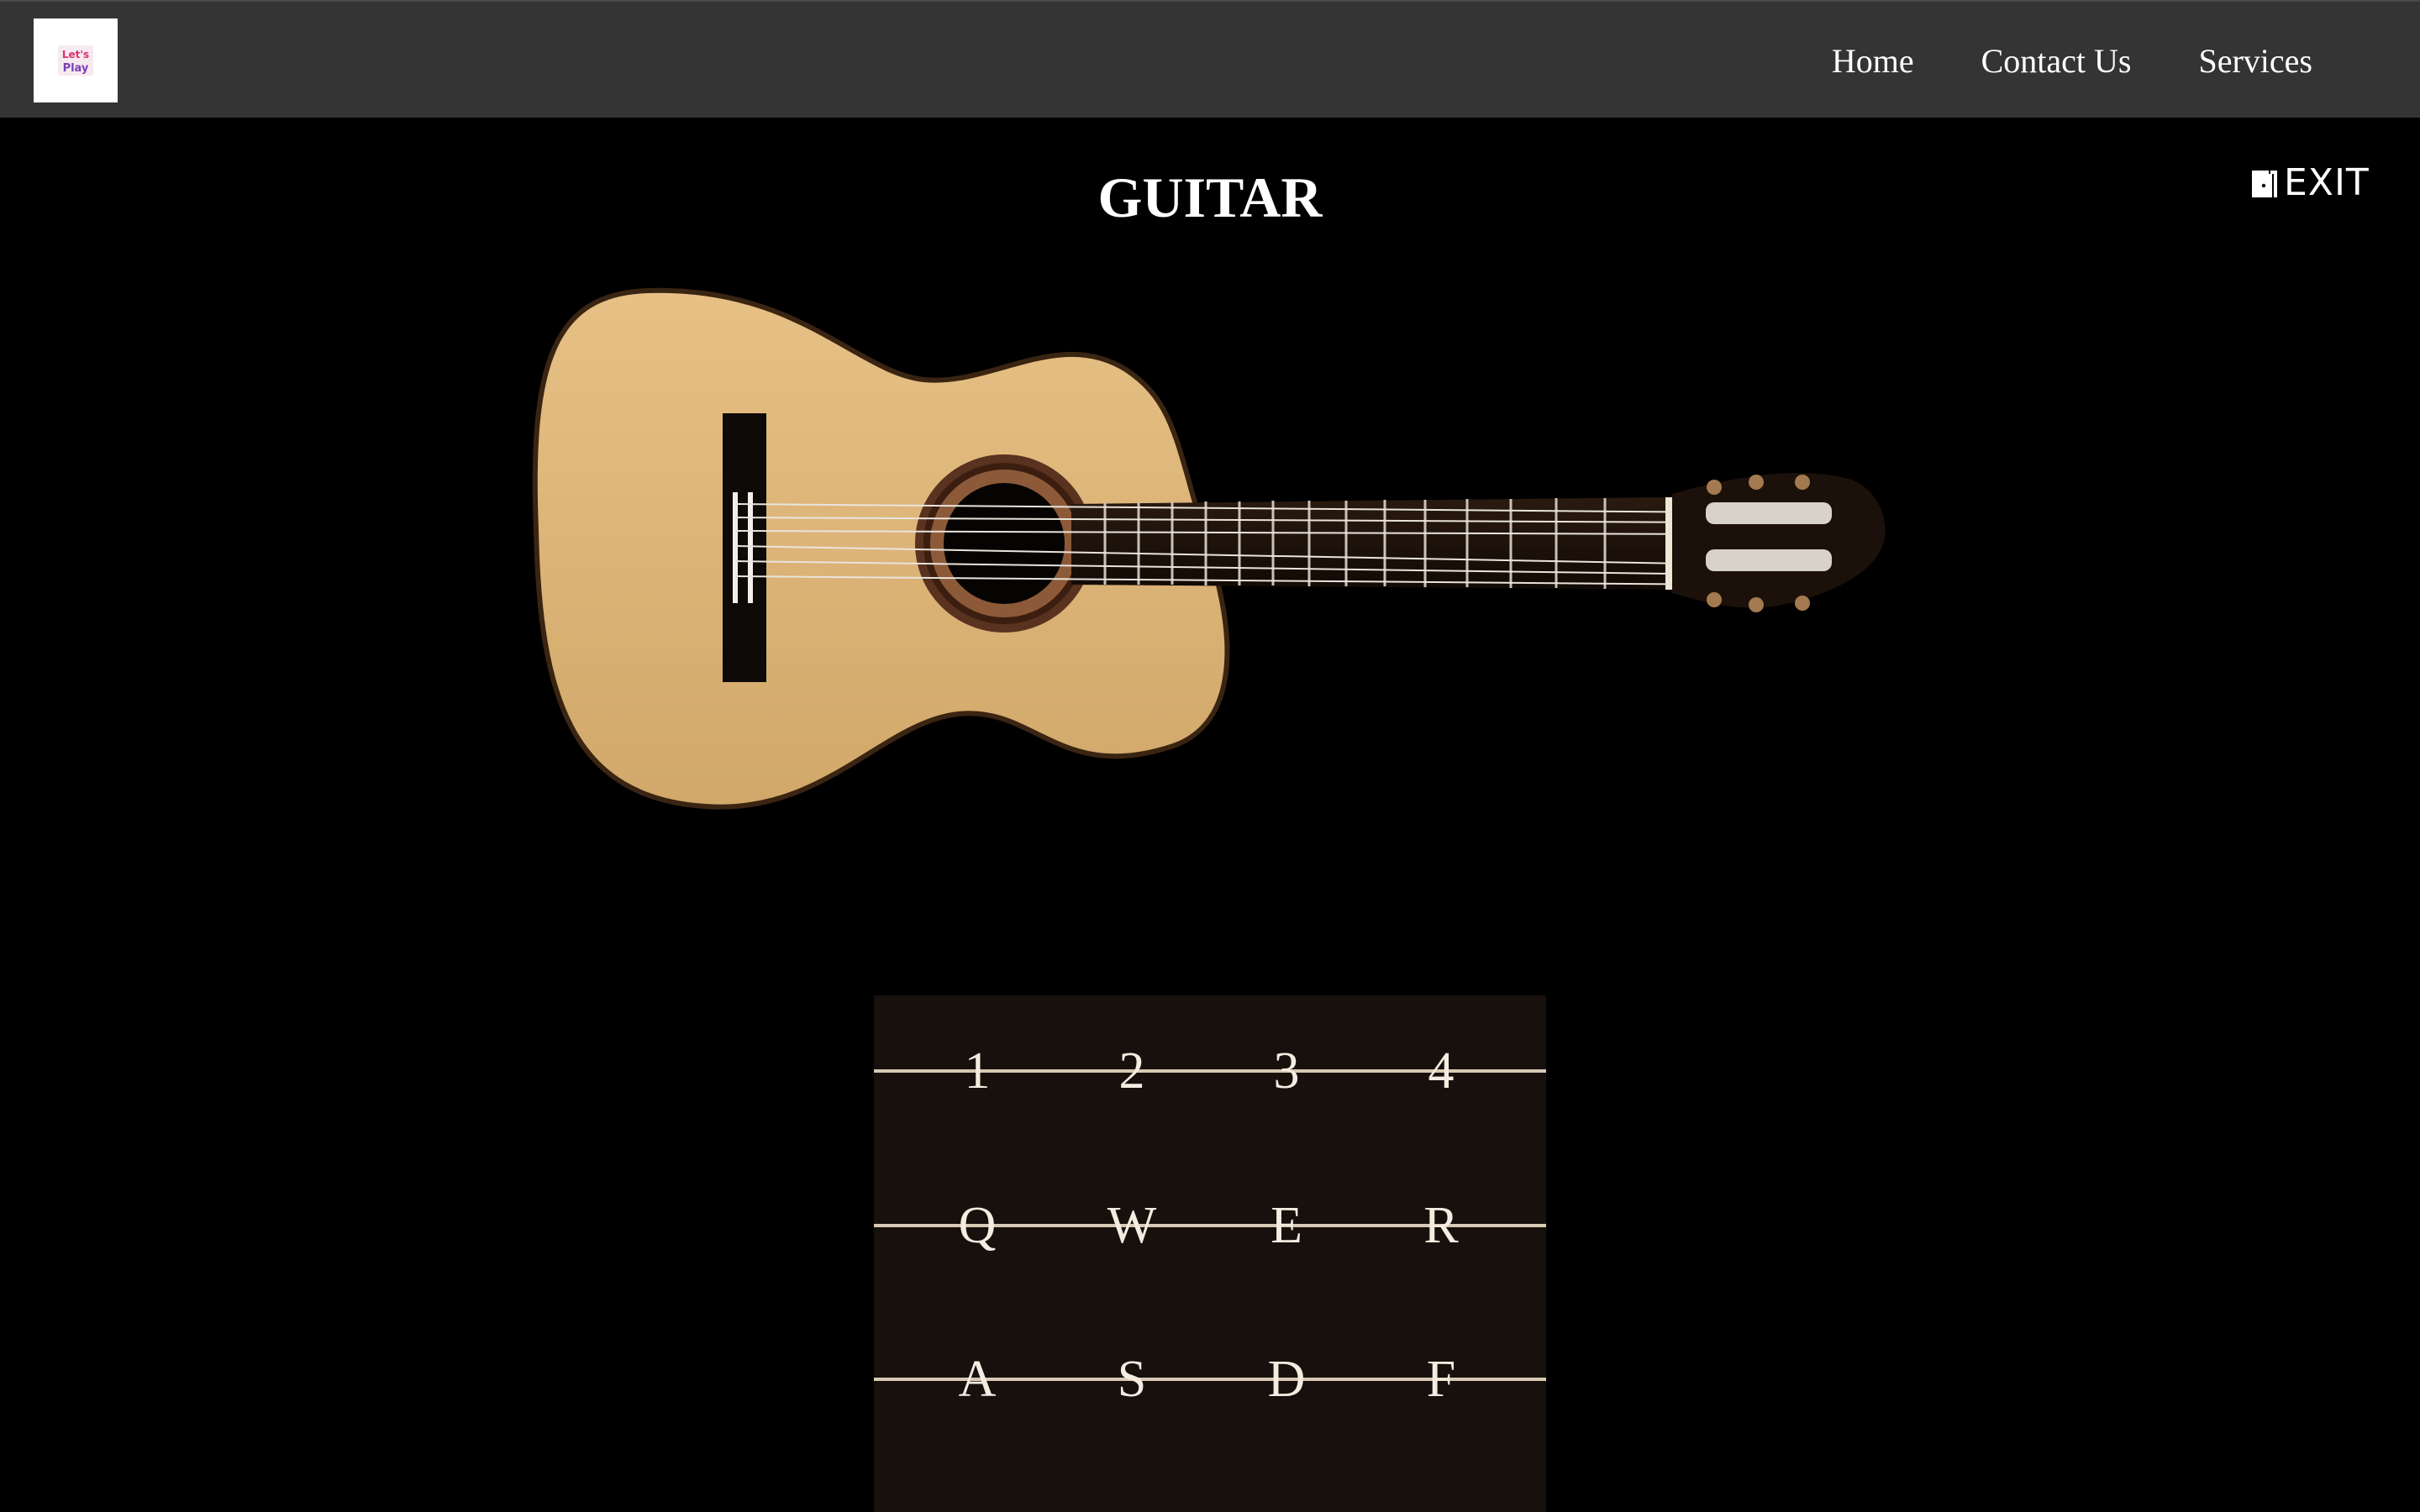 Image resolution: width=2420 pixels, height=1512 pixels. I want to click on guitar-headstock, so click(1779, 540).